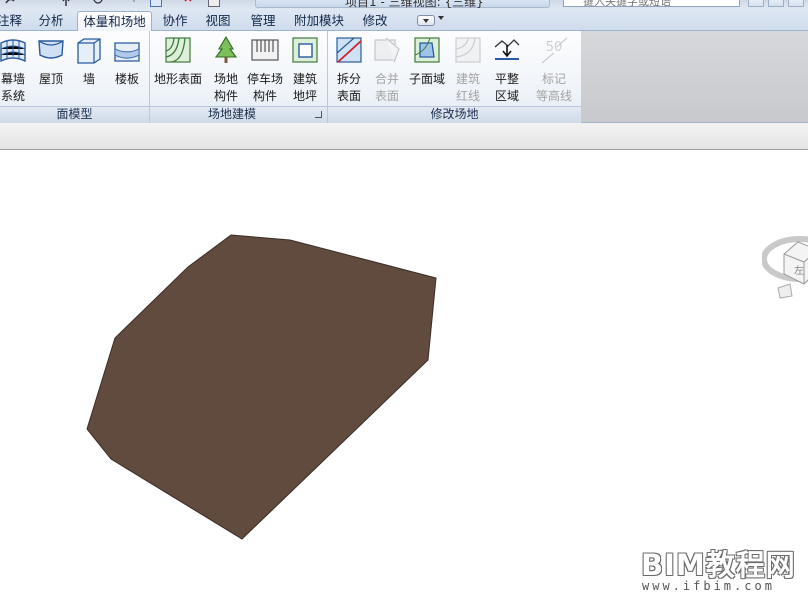  Describe the element at coordinates (553, 87) in the screenshot. I see `label-contours-label: 标记 等高线` at that location.